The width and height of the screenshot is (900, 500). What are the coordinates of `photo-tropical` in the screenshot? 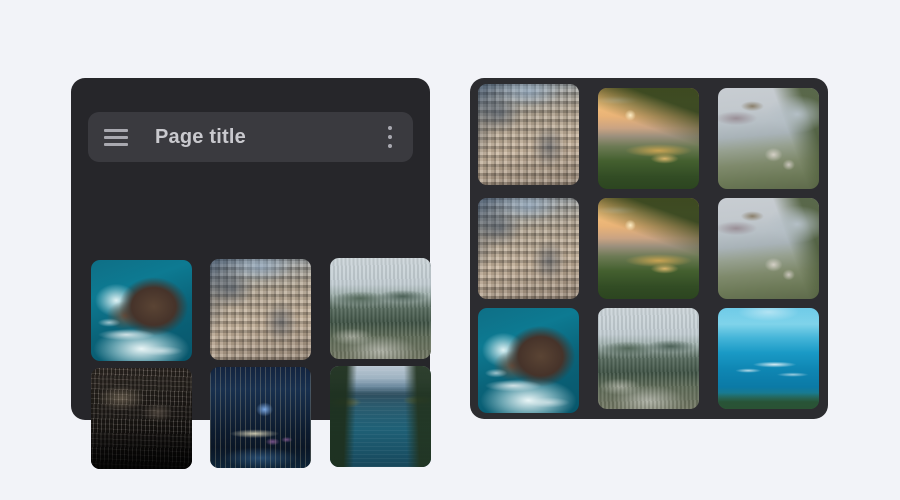 It's located at (768, 358).